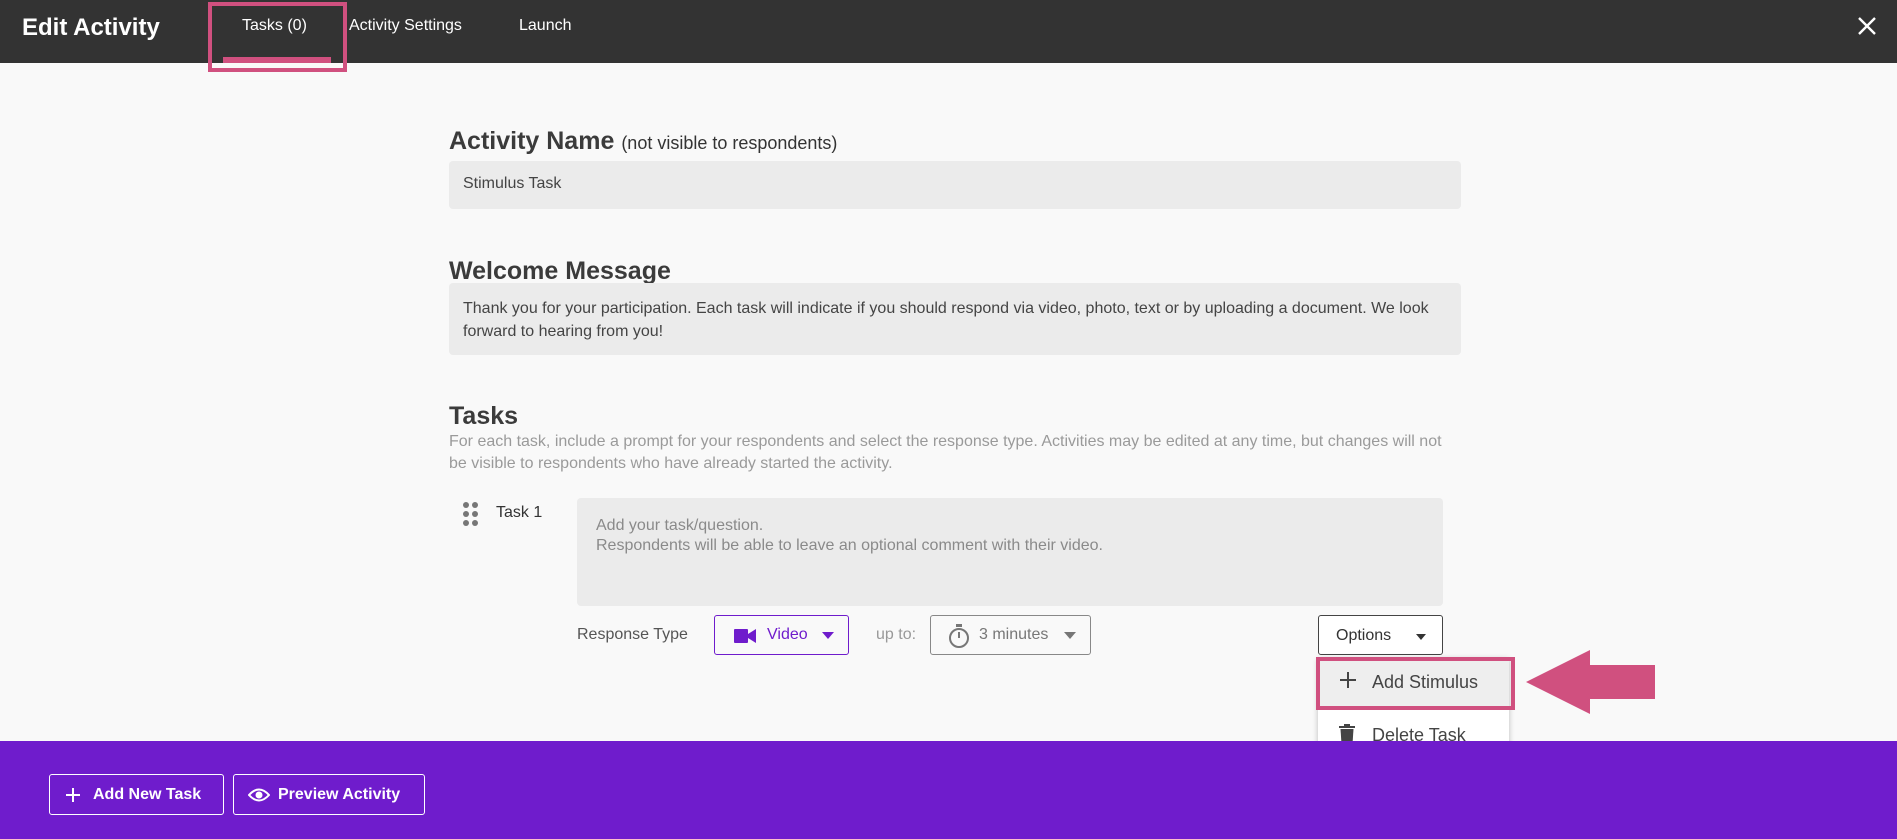 Image resolution: width=1897 pixels, height=839 pixels. Describe the element at coordinates (1364, 635) in the screenshot. I see `options-label: Options` at that location.